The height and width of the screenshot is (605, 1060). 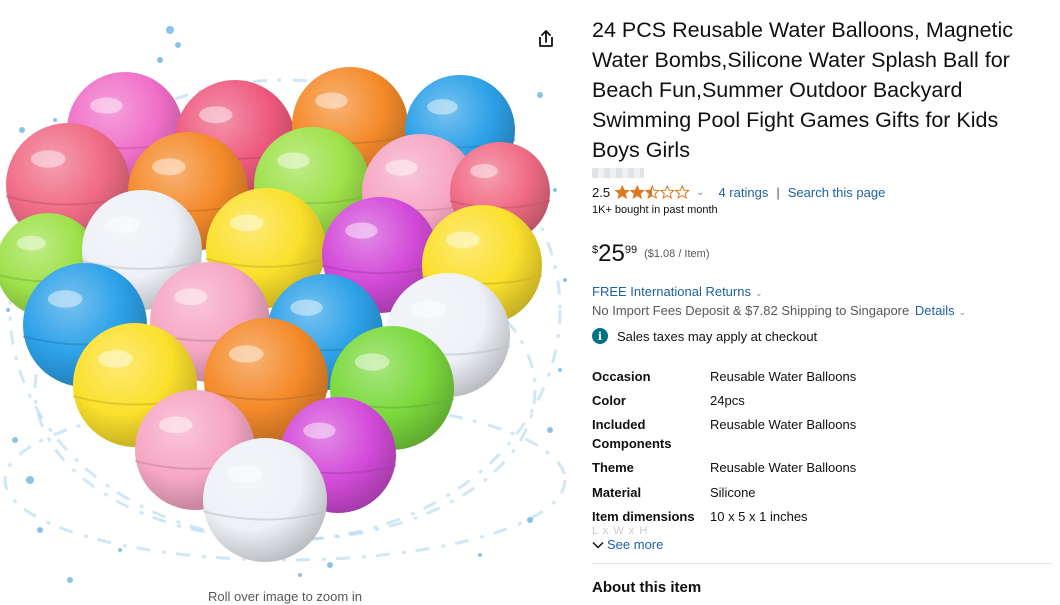 I want to click on about-this-item-heading: About this item, so click(x=647, y=587).